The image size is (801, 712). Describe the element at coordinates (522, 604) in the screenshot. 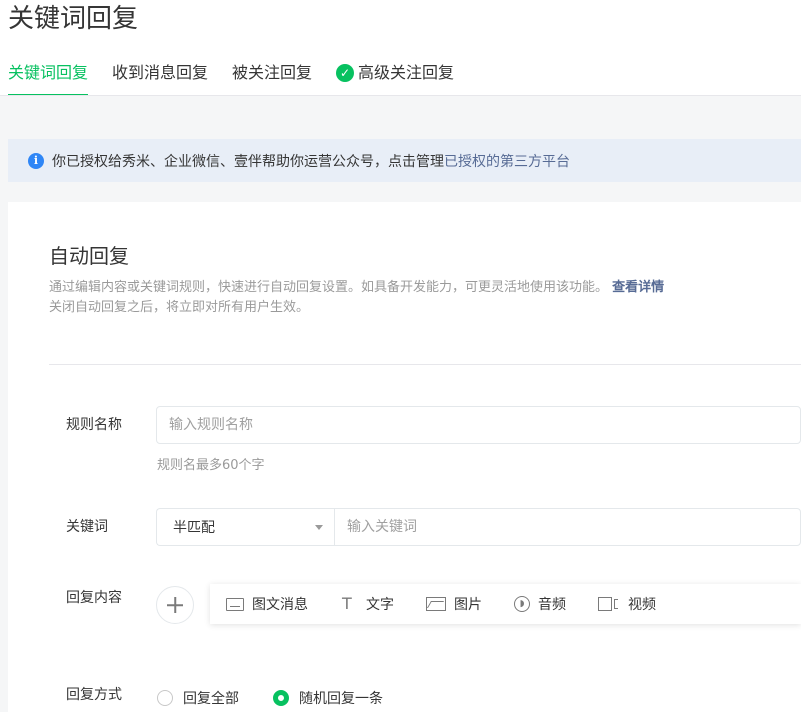

I see `audio-icon: ◗` at that location.